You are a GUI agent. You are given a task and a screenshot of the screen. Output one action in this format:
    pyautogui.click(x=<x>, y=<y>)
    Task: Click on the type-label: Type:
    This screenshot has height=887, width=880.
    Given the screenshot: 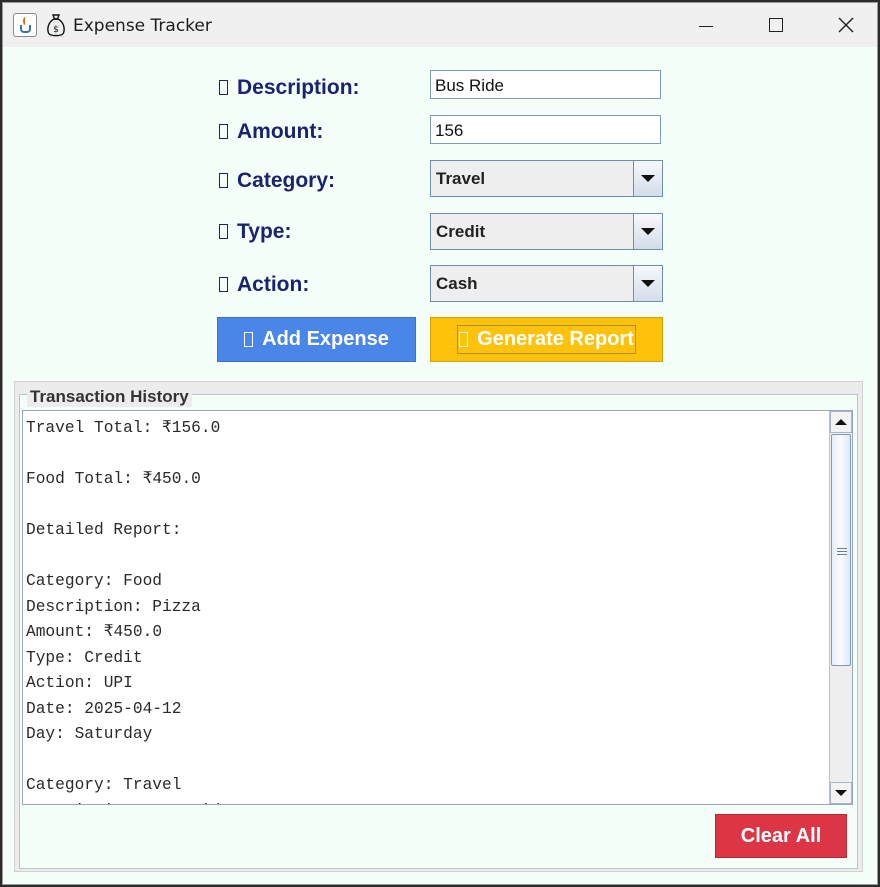 What is the action you would take?
    pyautogui.click(x=255, y=232)
    